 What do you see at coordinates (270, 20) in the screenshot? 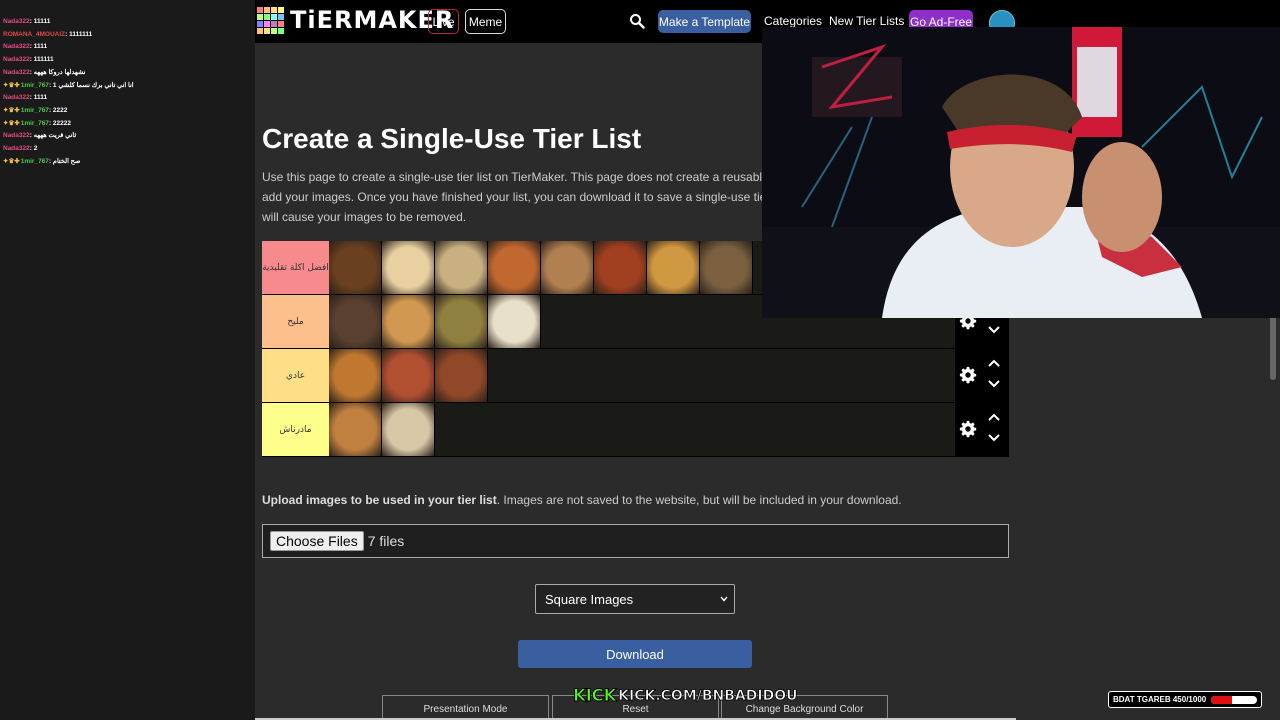
I see `logo-grid-icon` at bounding box center [270, 20].